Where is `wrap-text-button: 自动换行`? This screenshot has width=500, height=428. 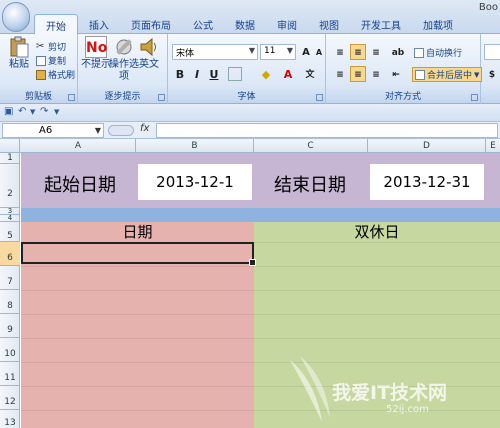
wrap-text-button: 自动换行 is located at coordinates (438, 52).